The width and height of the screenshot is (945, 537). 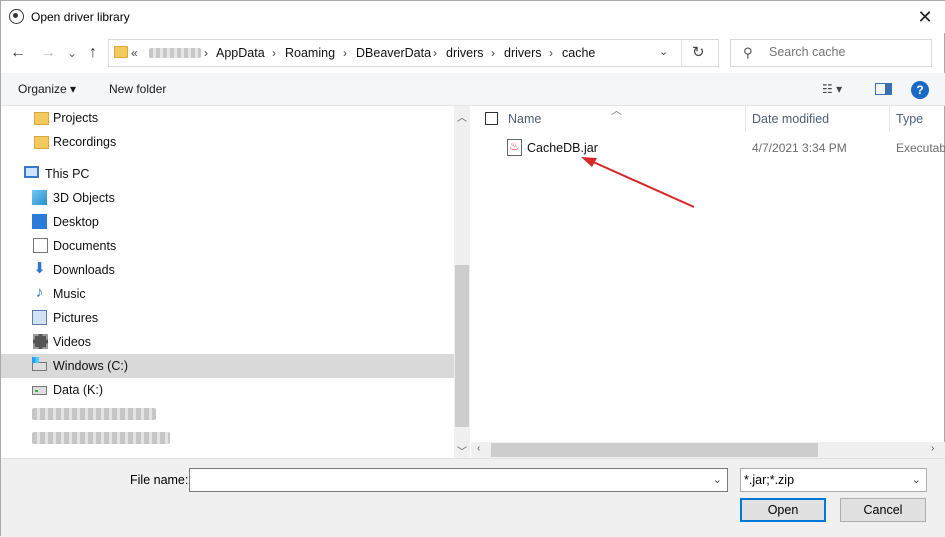 I want to click on annotation-arrow-line, so click(x=642, y=184).